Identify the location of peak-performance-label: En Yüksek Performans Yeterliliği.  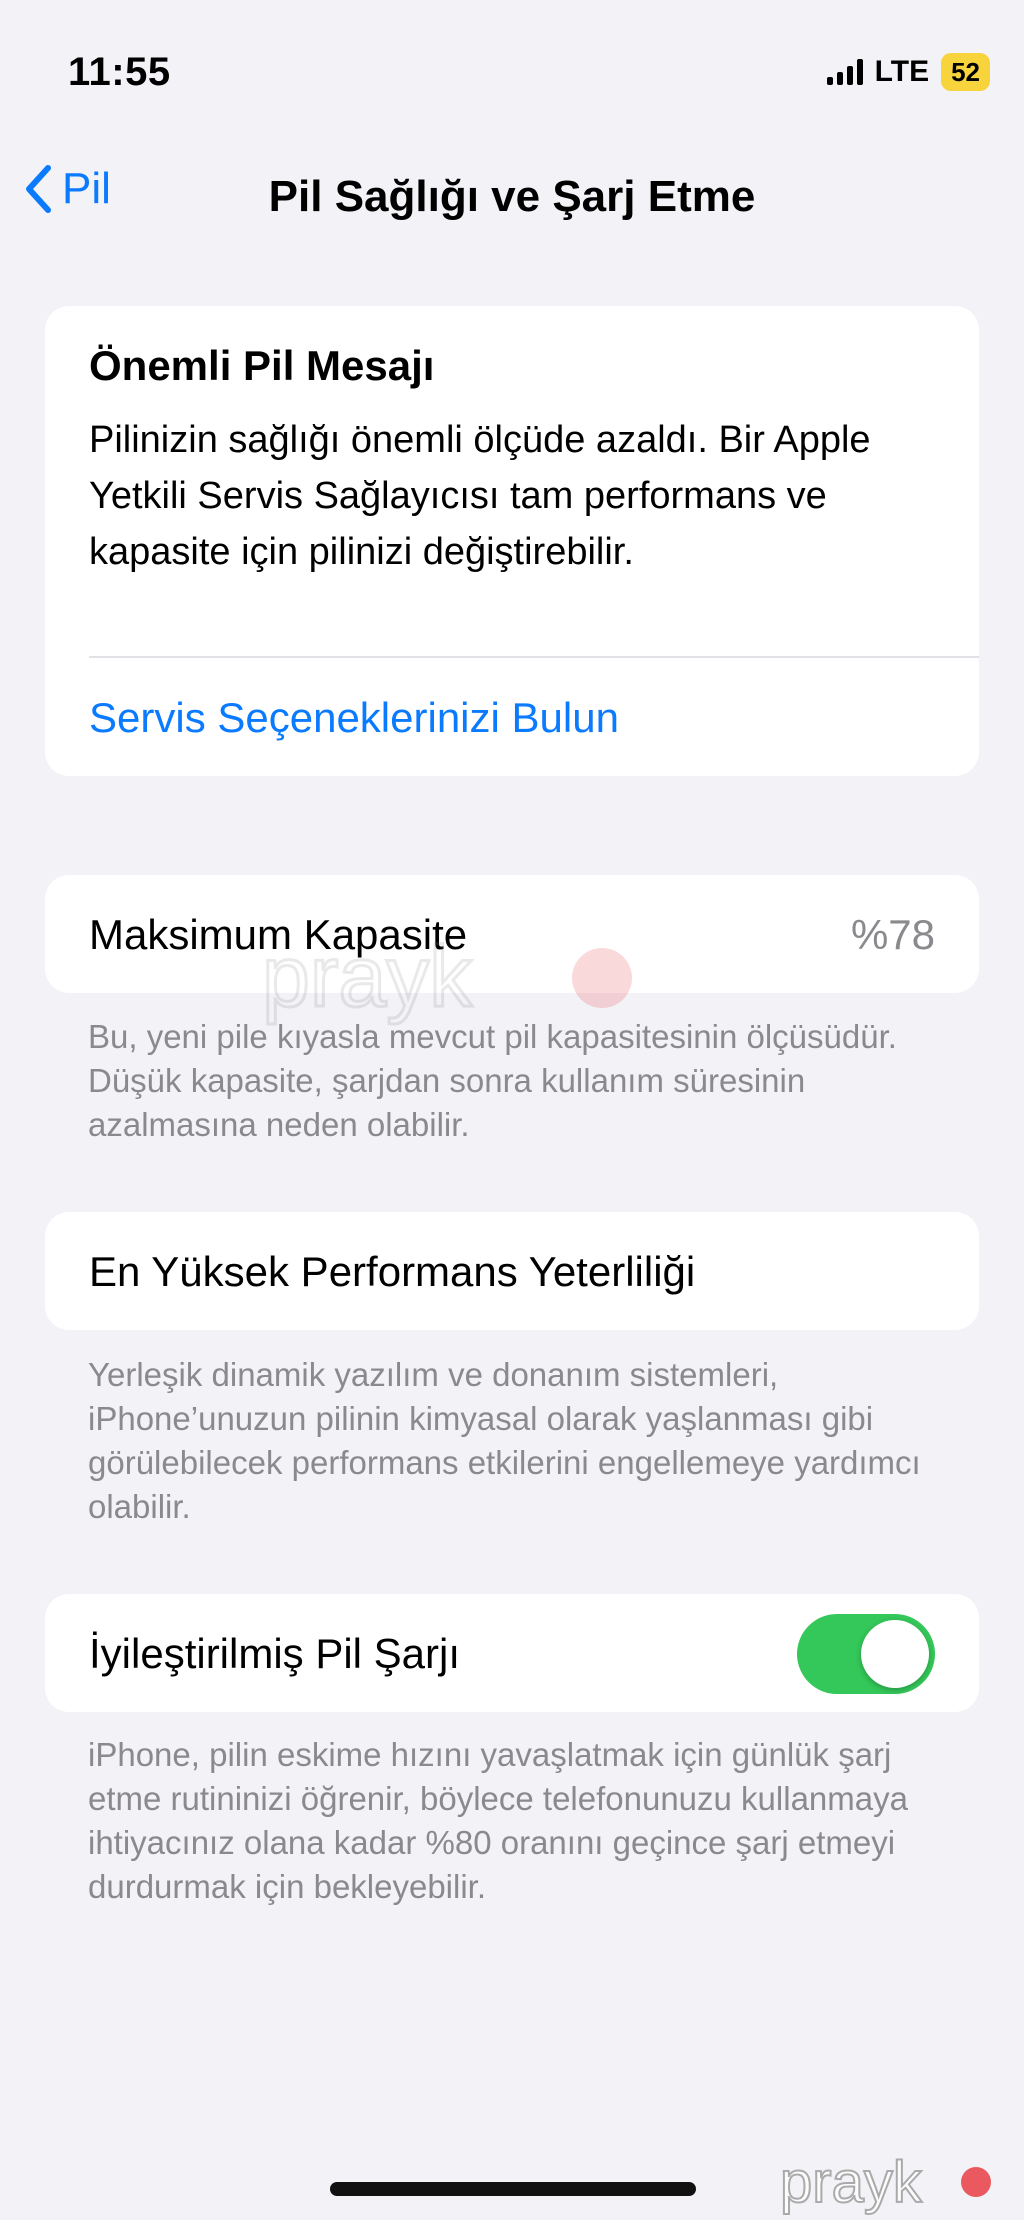
(392, 1271).